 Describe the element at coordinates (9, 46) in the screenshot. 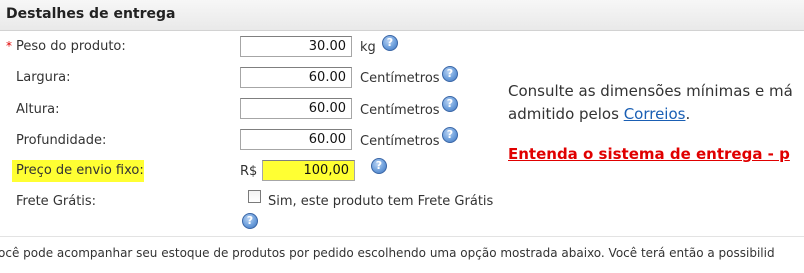

I see `required-asterisk: *` at that location.